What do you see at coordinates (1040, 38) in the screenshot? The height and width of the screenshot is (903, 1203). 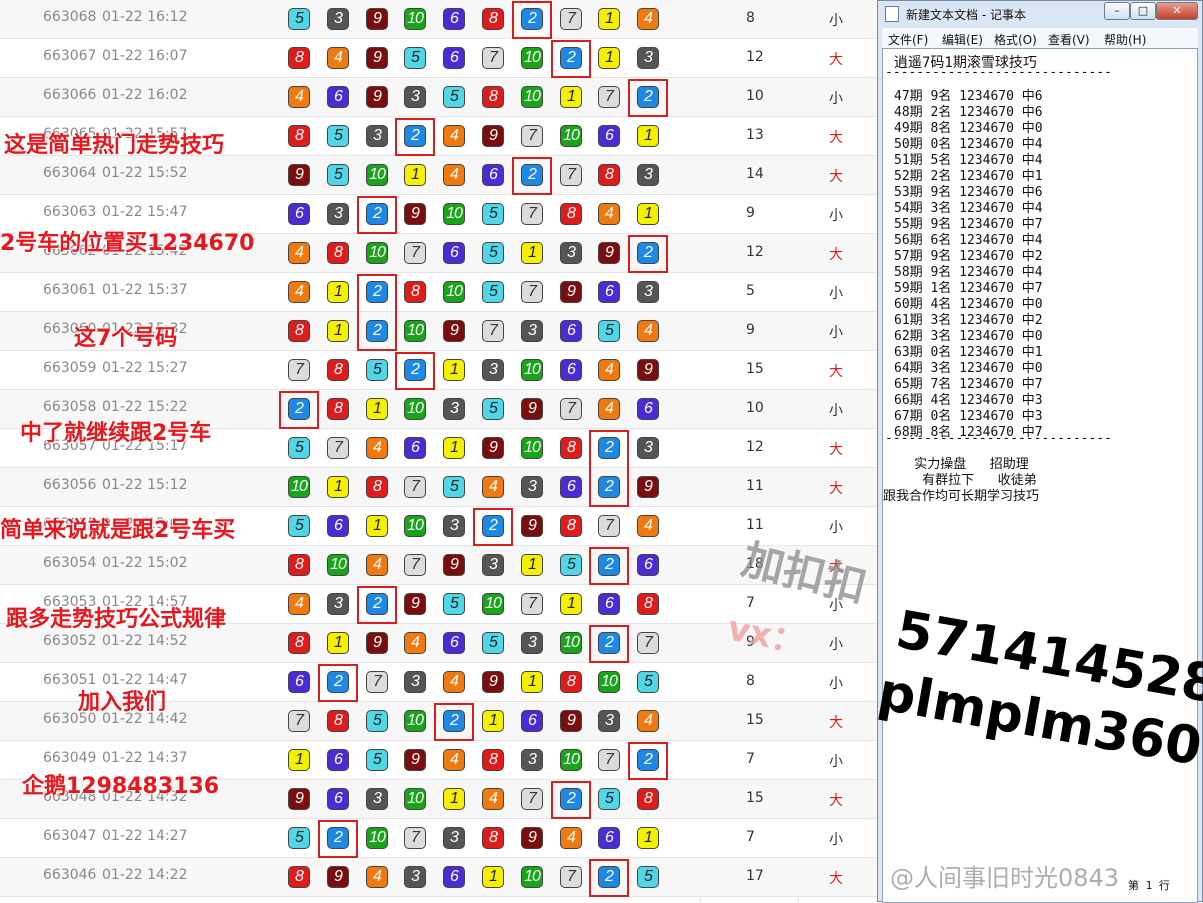 I see `notepad-menubar: 文件(F) 编辑(E) 格式(O) 查看(V) 帮助(H)` at bounding box center [1040, 38].